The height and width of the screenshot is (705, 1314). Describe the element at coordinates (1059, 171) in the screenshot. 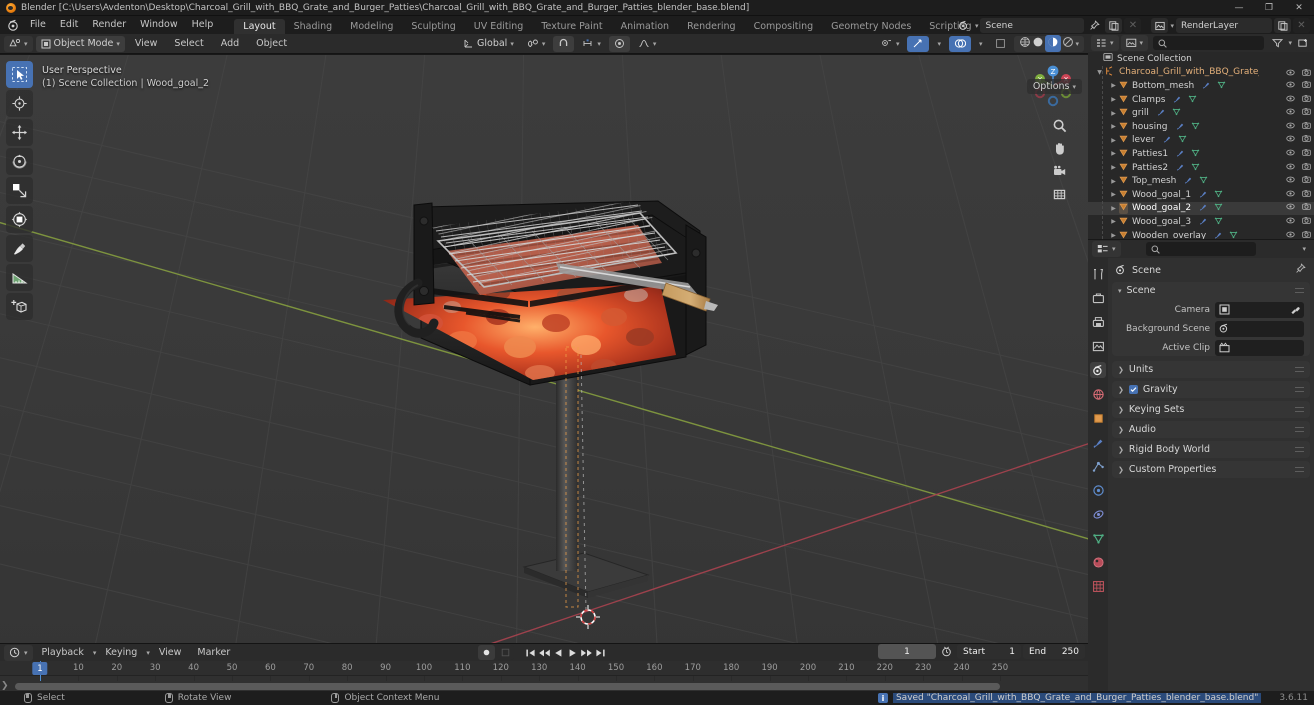

I see `camera-view-icon` at that location.